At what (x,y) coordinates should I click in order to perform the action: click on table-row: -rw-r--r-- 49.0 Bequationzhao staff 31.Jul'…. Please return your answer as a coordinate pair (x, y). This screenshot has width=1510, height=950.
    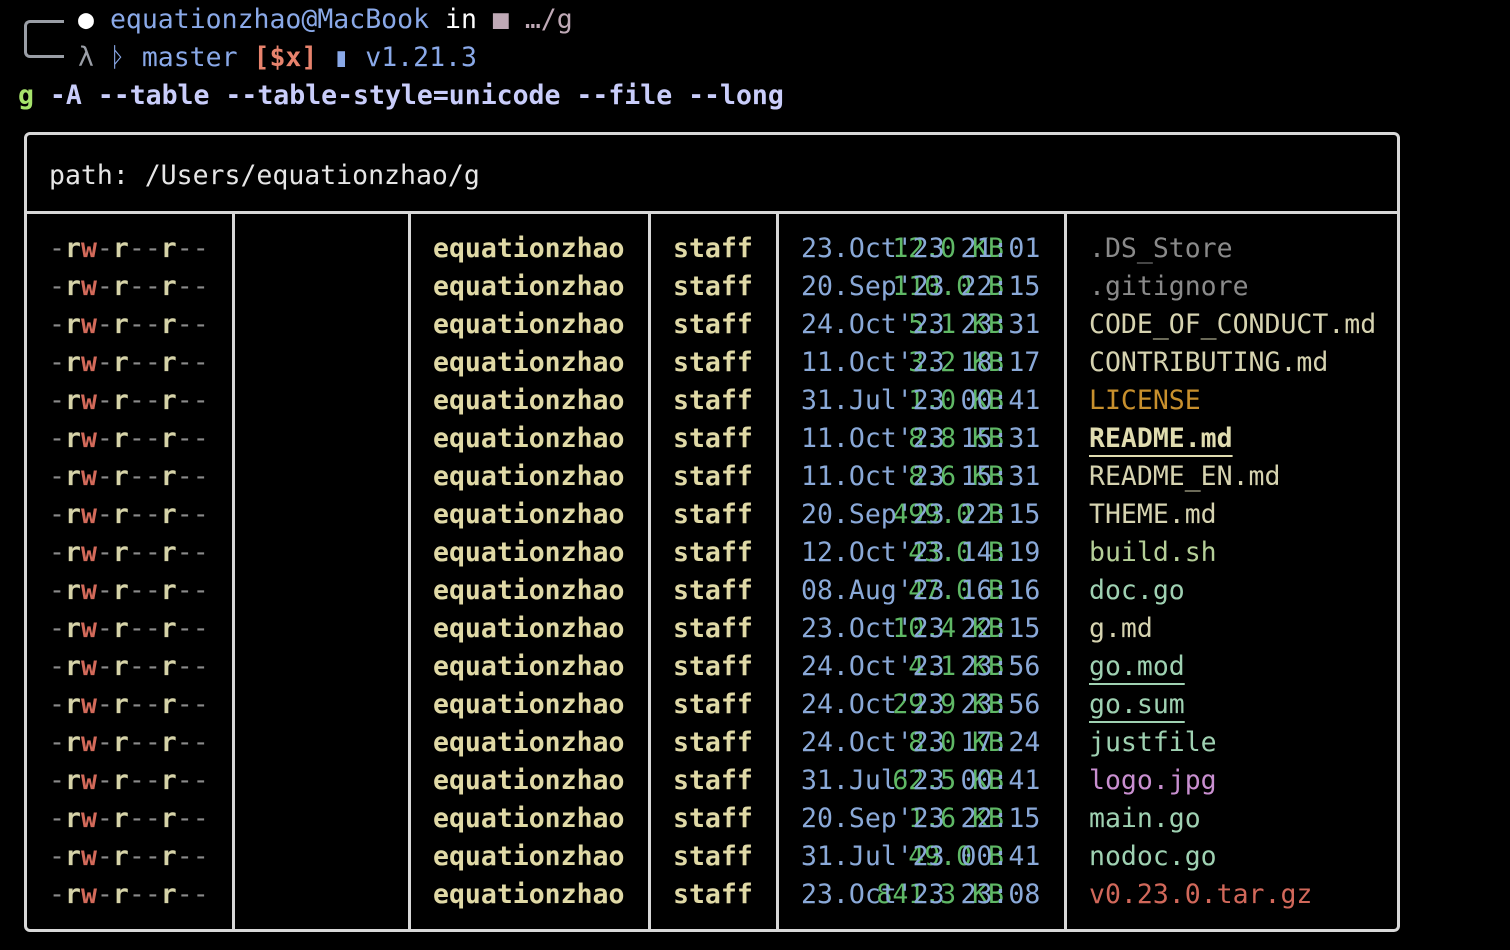
    Looking at the image, I should click on (712, 857).